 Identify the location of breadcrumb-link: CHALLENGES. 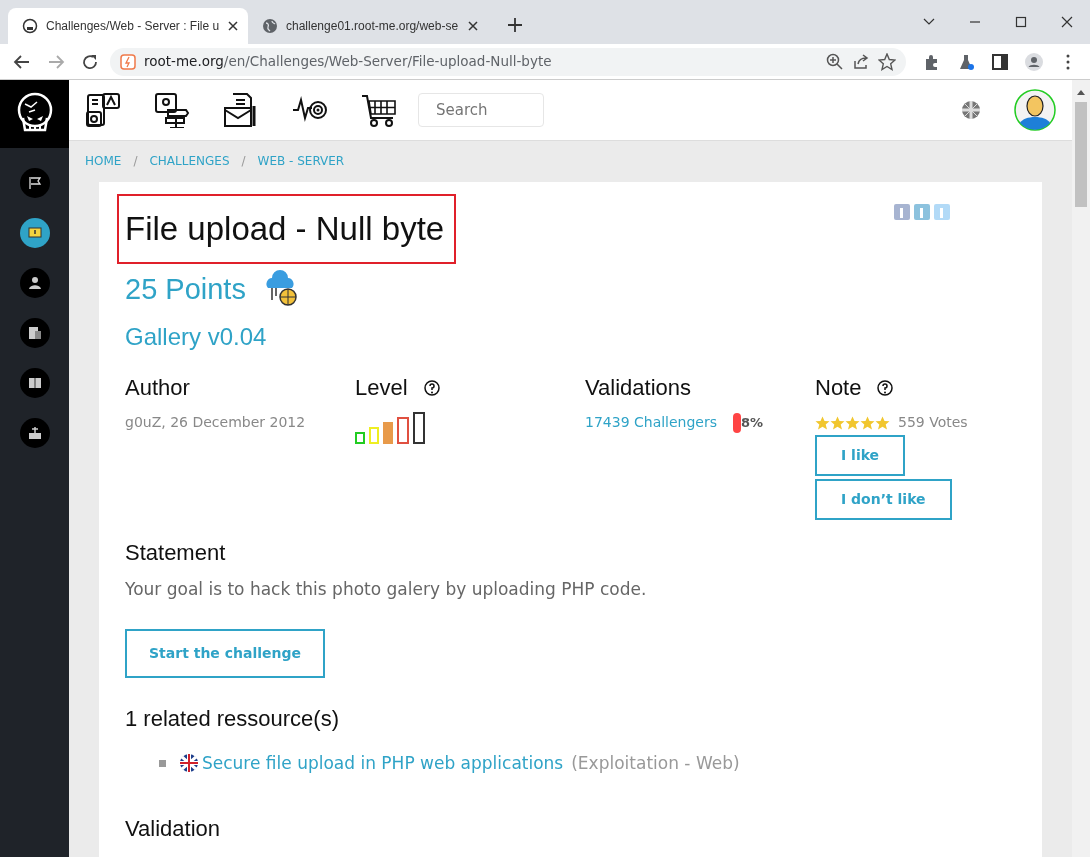
(189, 161).